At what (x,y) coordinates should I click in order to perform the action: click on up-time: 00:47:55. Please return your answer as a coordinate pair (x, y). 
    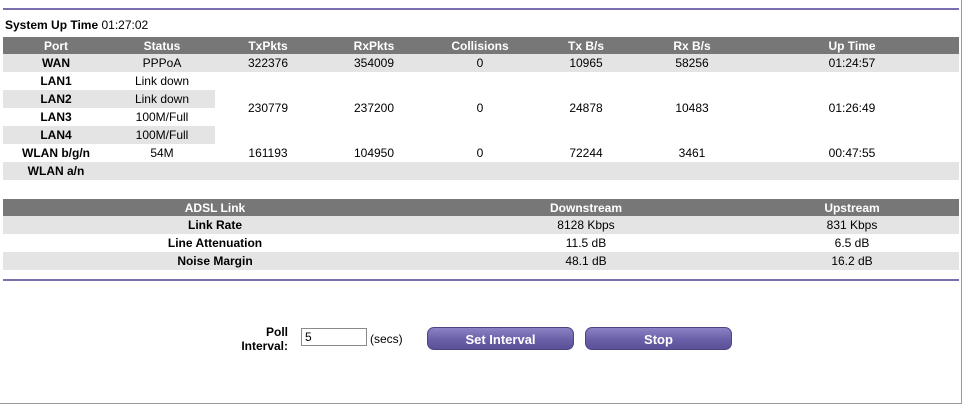
    Looking at the image, I should click on (852, 153).